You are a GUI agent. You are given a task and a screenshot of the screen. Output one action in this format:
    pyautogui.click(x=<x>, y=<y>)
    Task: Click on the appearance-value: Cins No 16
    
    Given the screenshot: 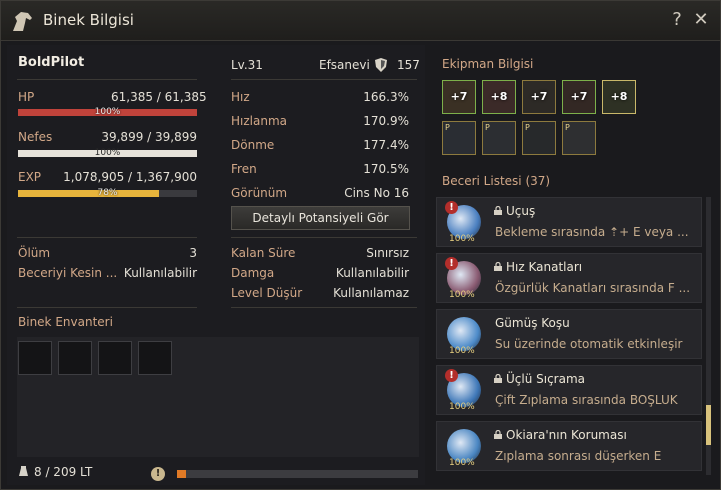 What is the action you would take?
    pyautogui.click(x=376, y=193)
    